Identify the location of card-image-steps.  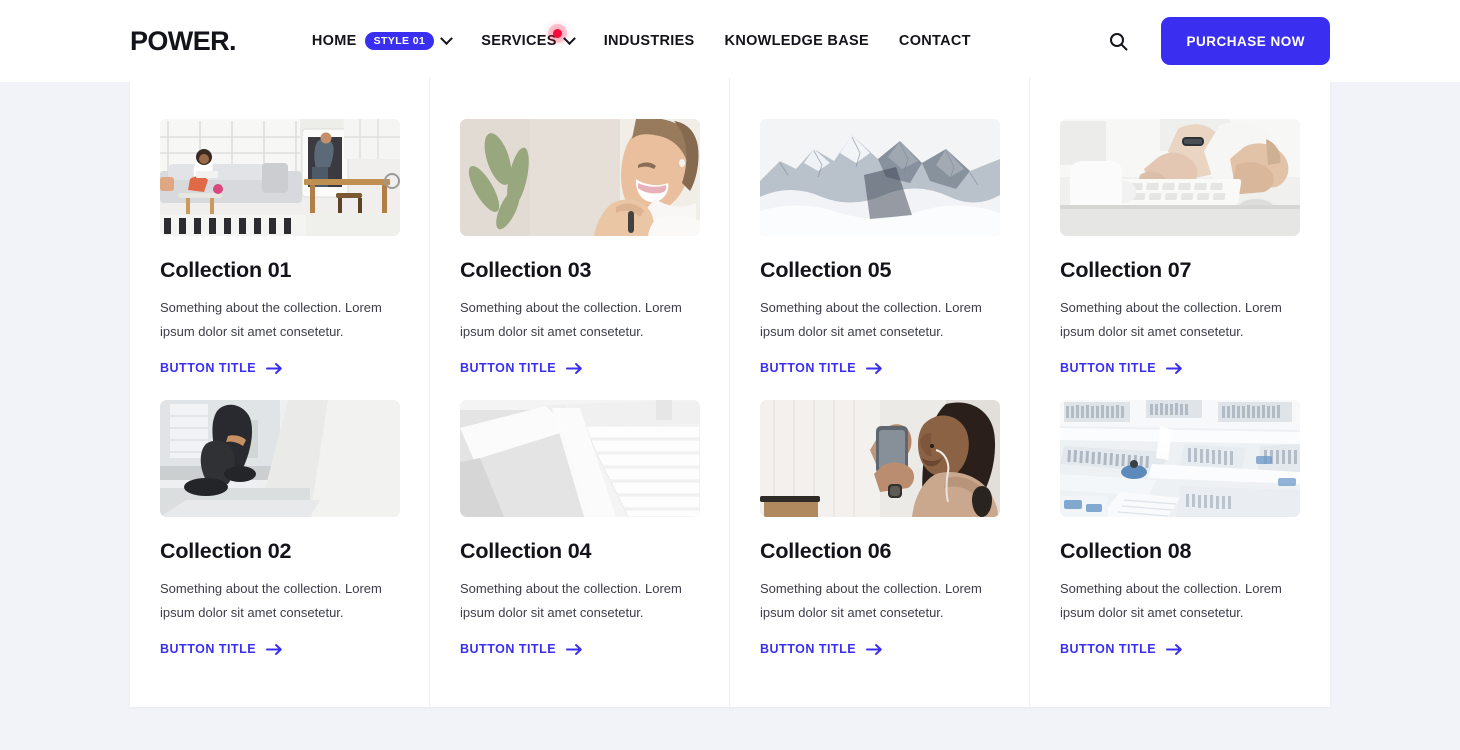
(280, 458).